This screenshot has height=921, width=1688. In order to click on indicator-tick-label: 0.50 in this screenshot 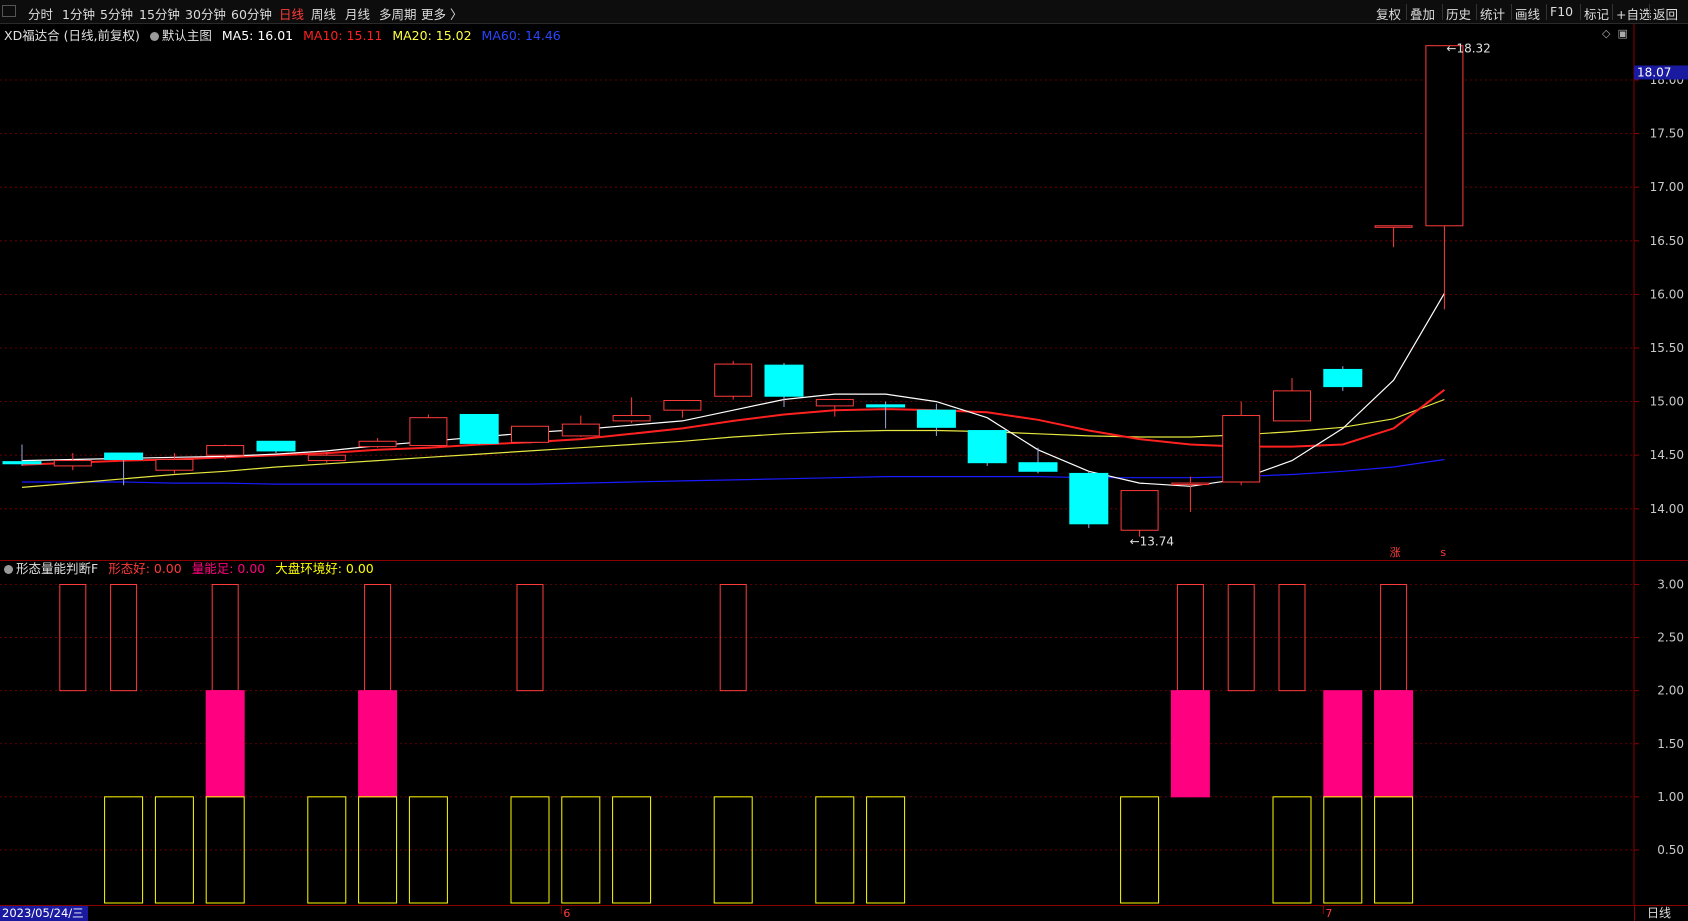, I will do `click(1670, 850)`.